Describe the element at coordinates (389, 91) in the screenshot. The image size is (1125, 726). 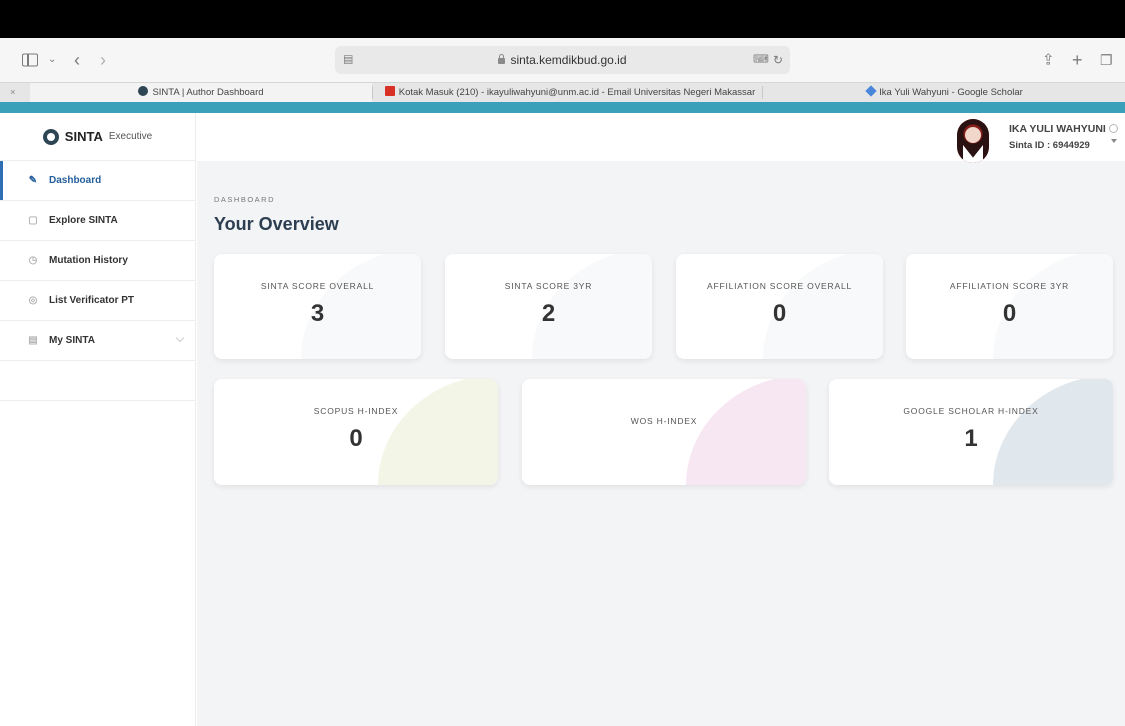
I see `gmail-favicon-icon` at that location.